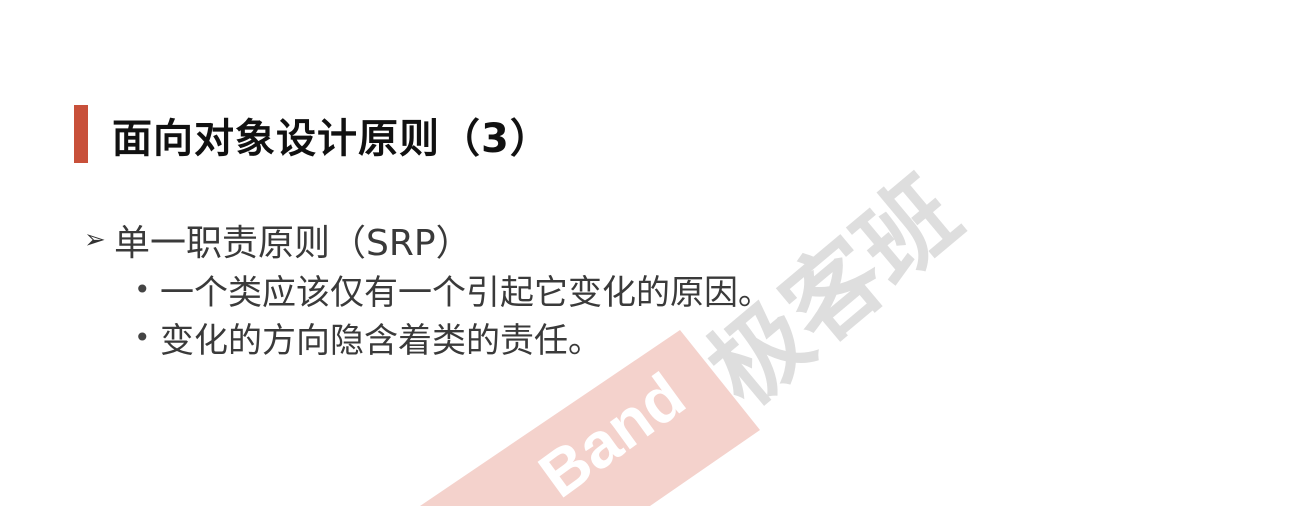 This screenshot has width=1296, height=506. Describe the element at coordinates (81, 134) in the screenshot. I see `title-accent-bar` at that location.